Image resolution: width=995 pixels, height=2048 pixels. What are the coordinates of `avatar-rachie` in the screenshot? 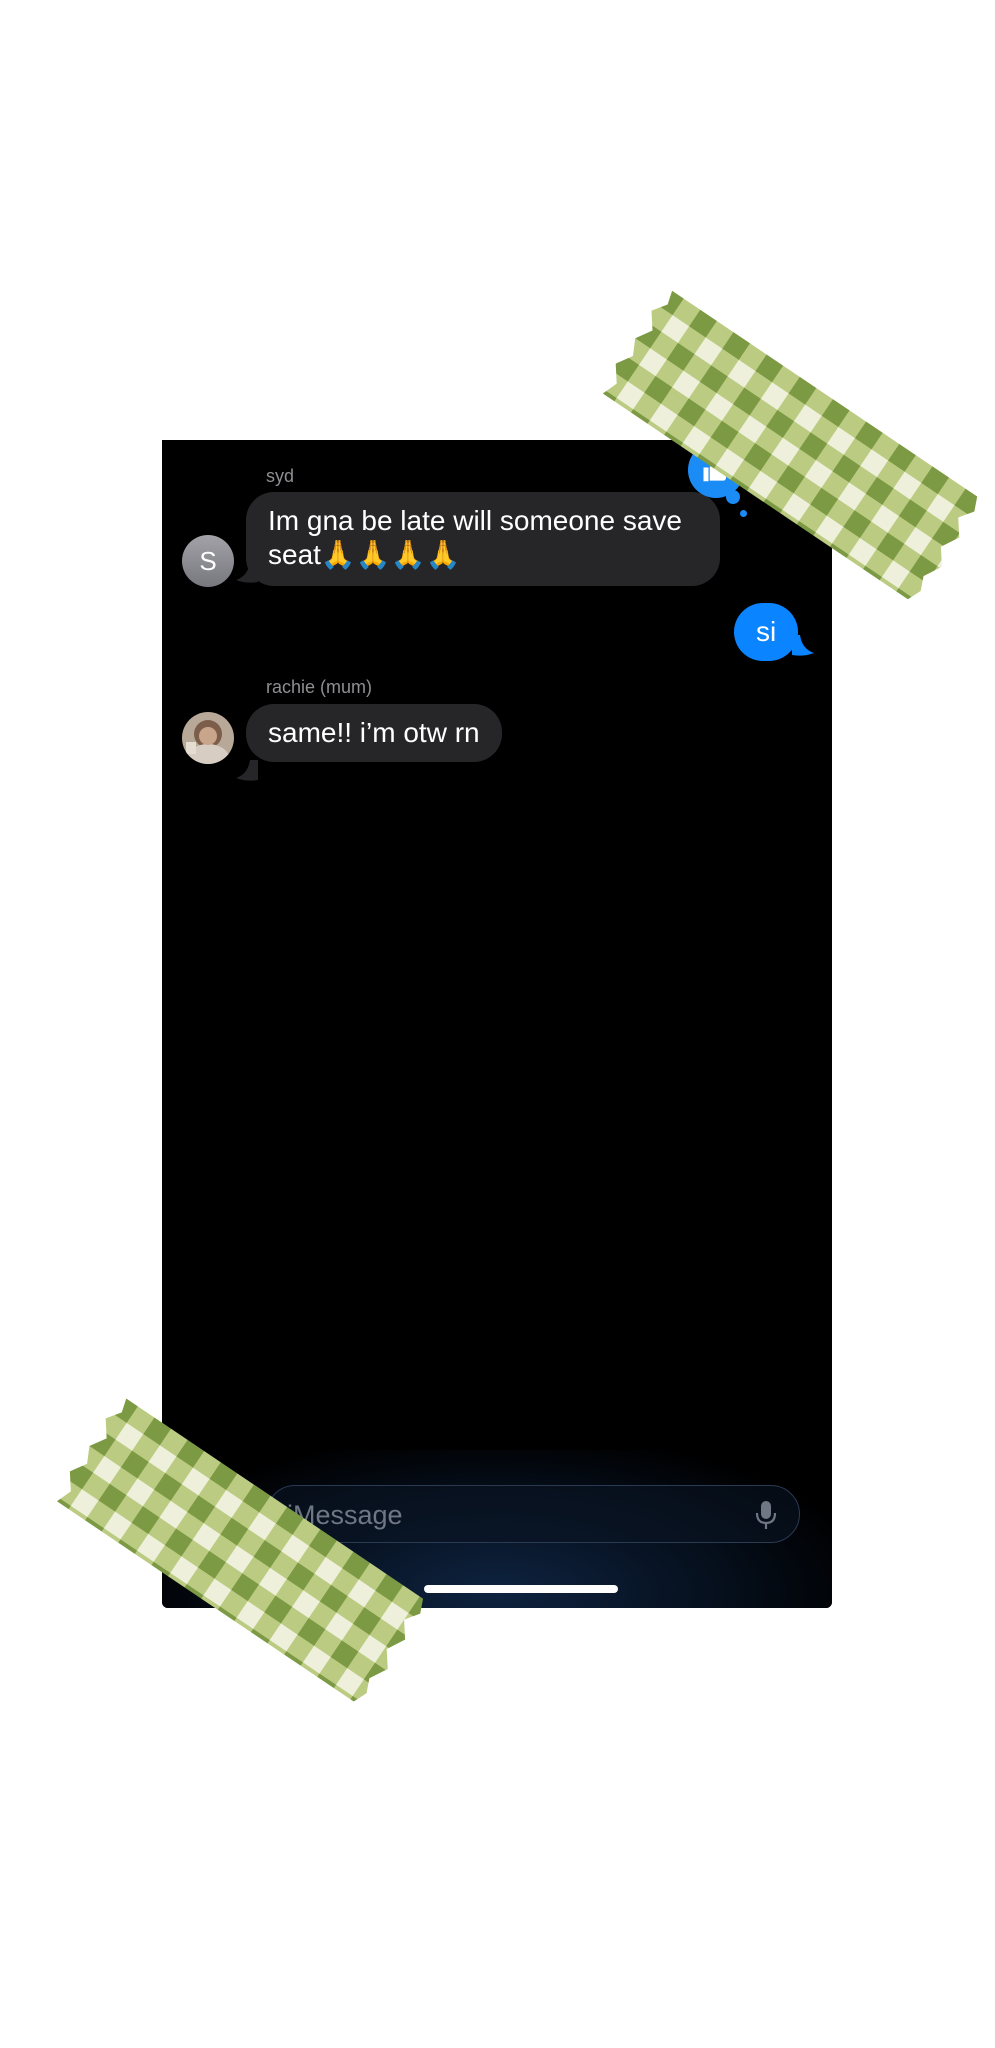 It's located at (208, 738).